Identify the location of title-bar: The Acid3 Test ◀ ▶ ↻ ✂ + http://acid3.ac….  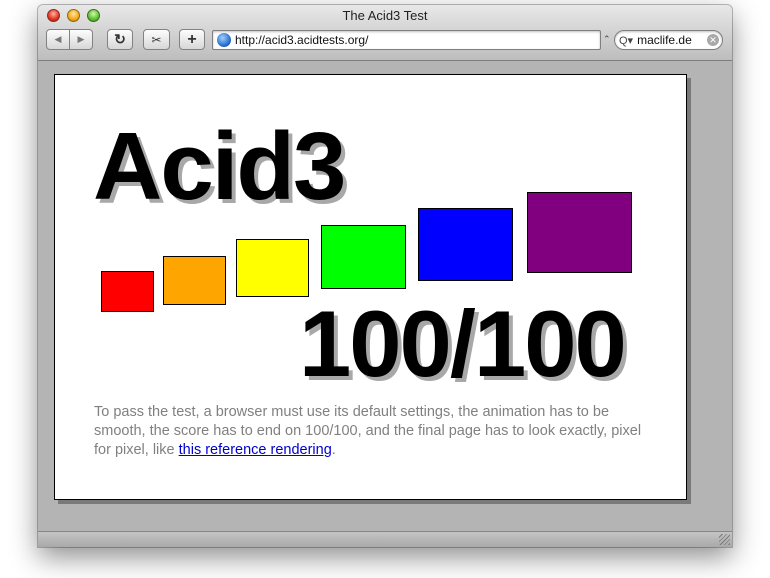
(385, 33).